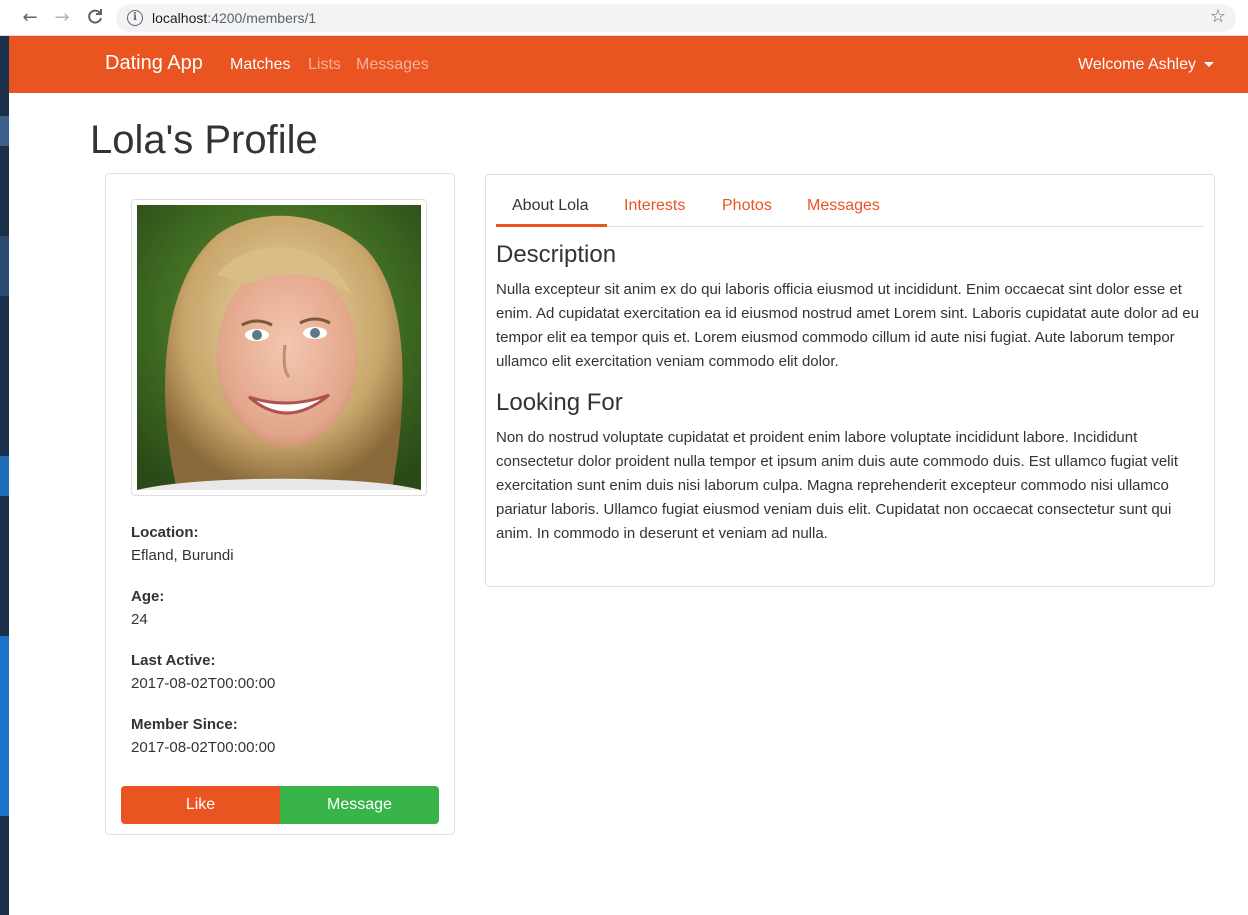 The width and height of the screenshot is (1248, 915). Describe the element at coordinates (654, 206) in the screenshot. I see `tab-interests: Interests` at that location.